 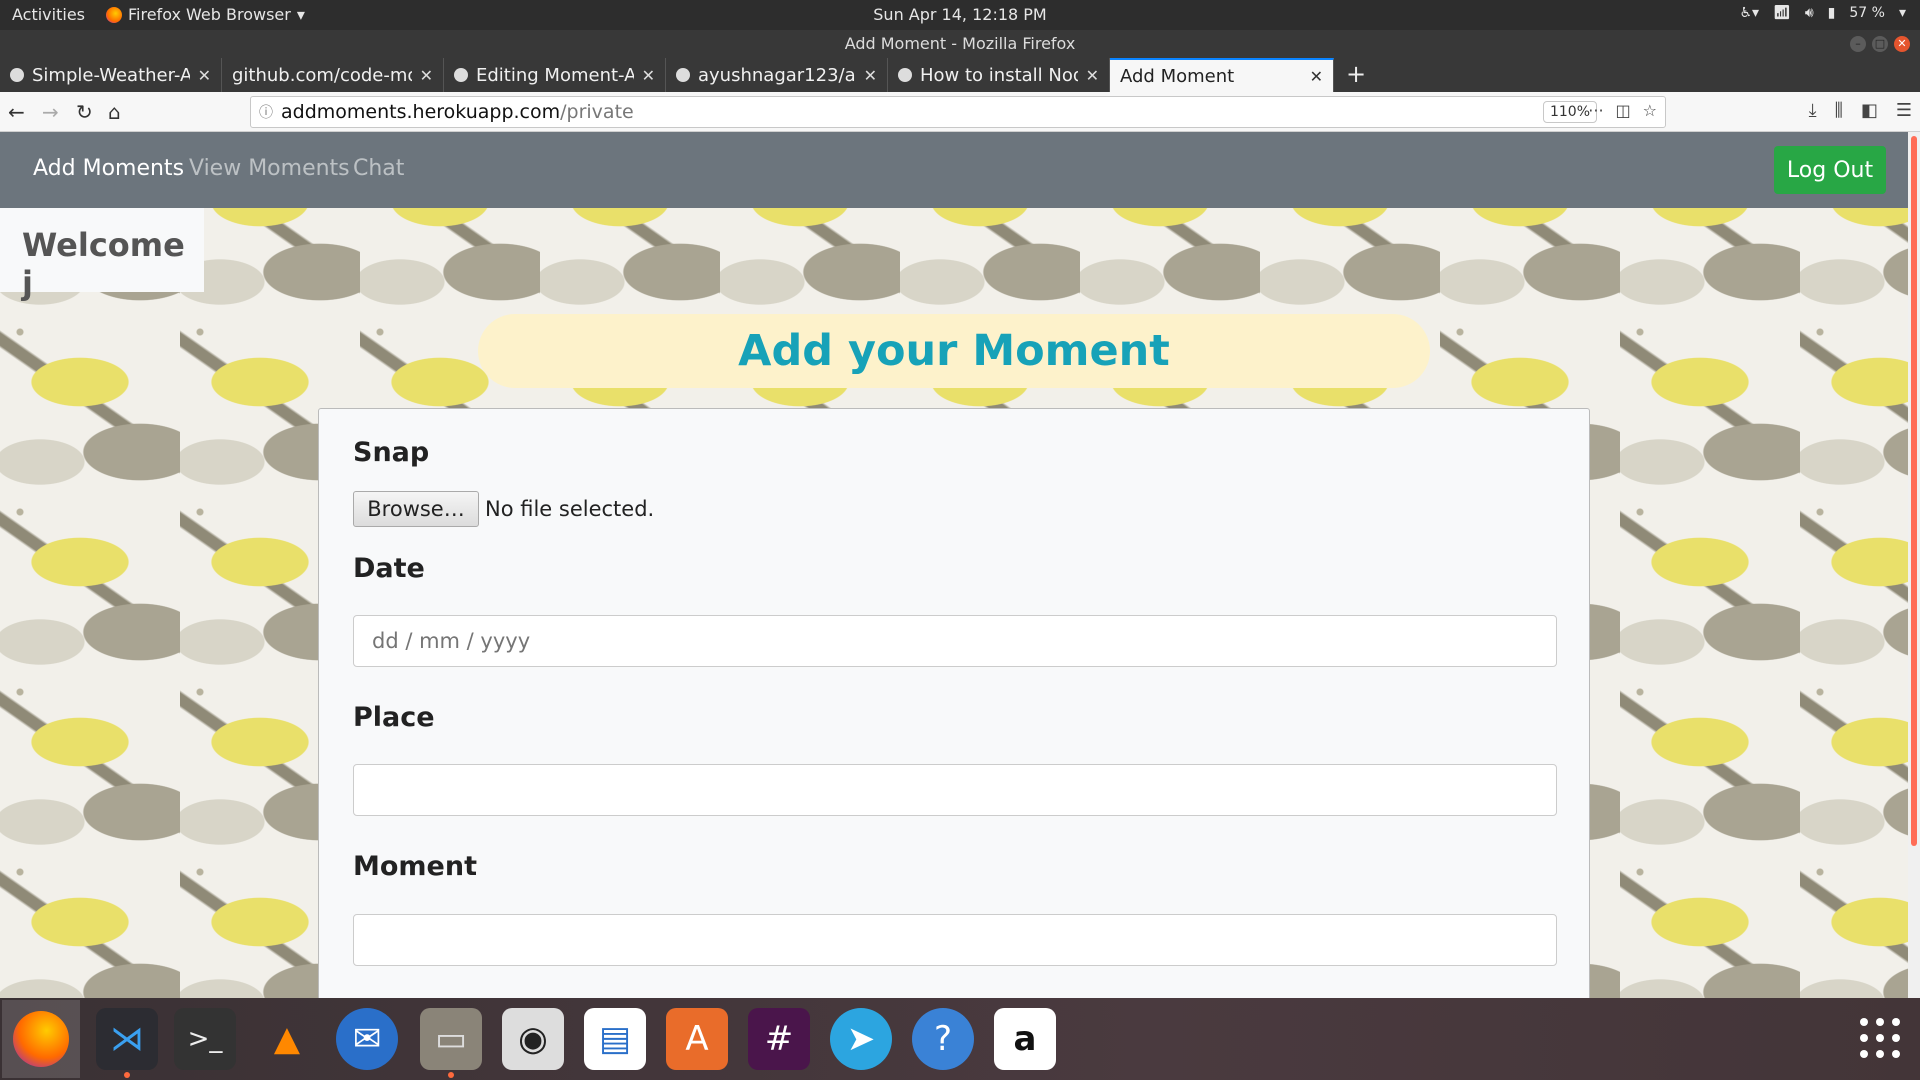 What do you see at coordinates (1830, 170) in the screenshot?
I see `logout-button: Log Out` at bounding box center [1830, 170].